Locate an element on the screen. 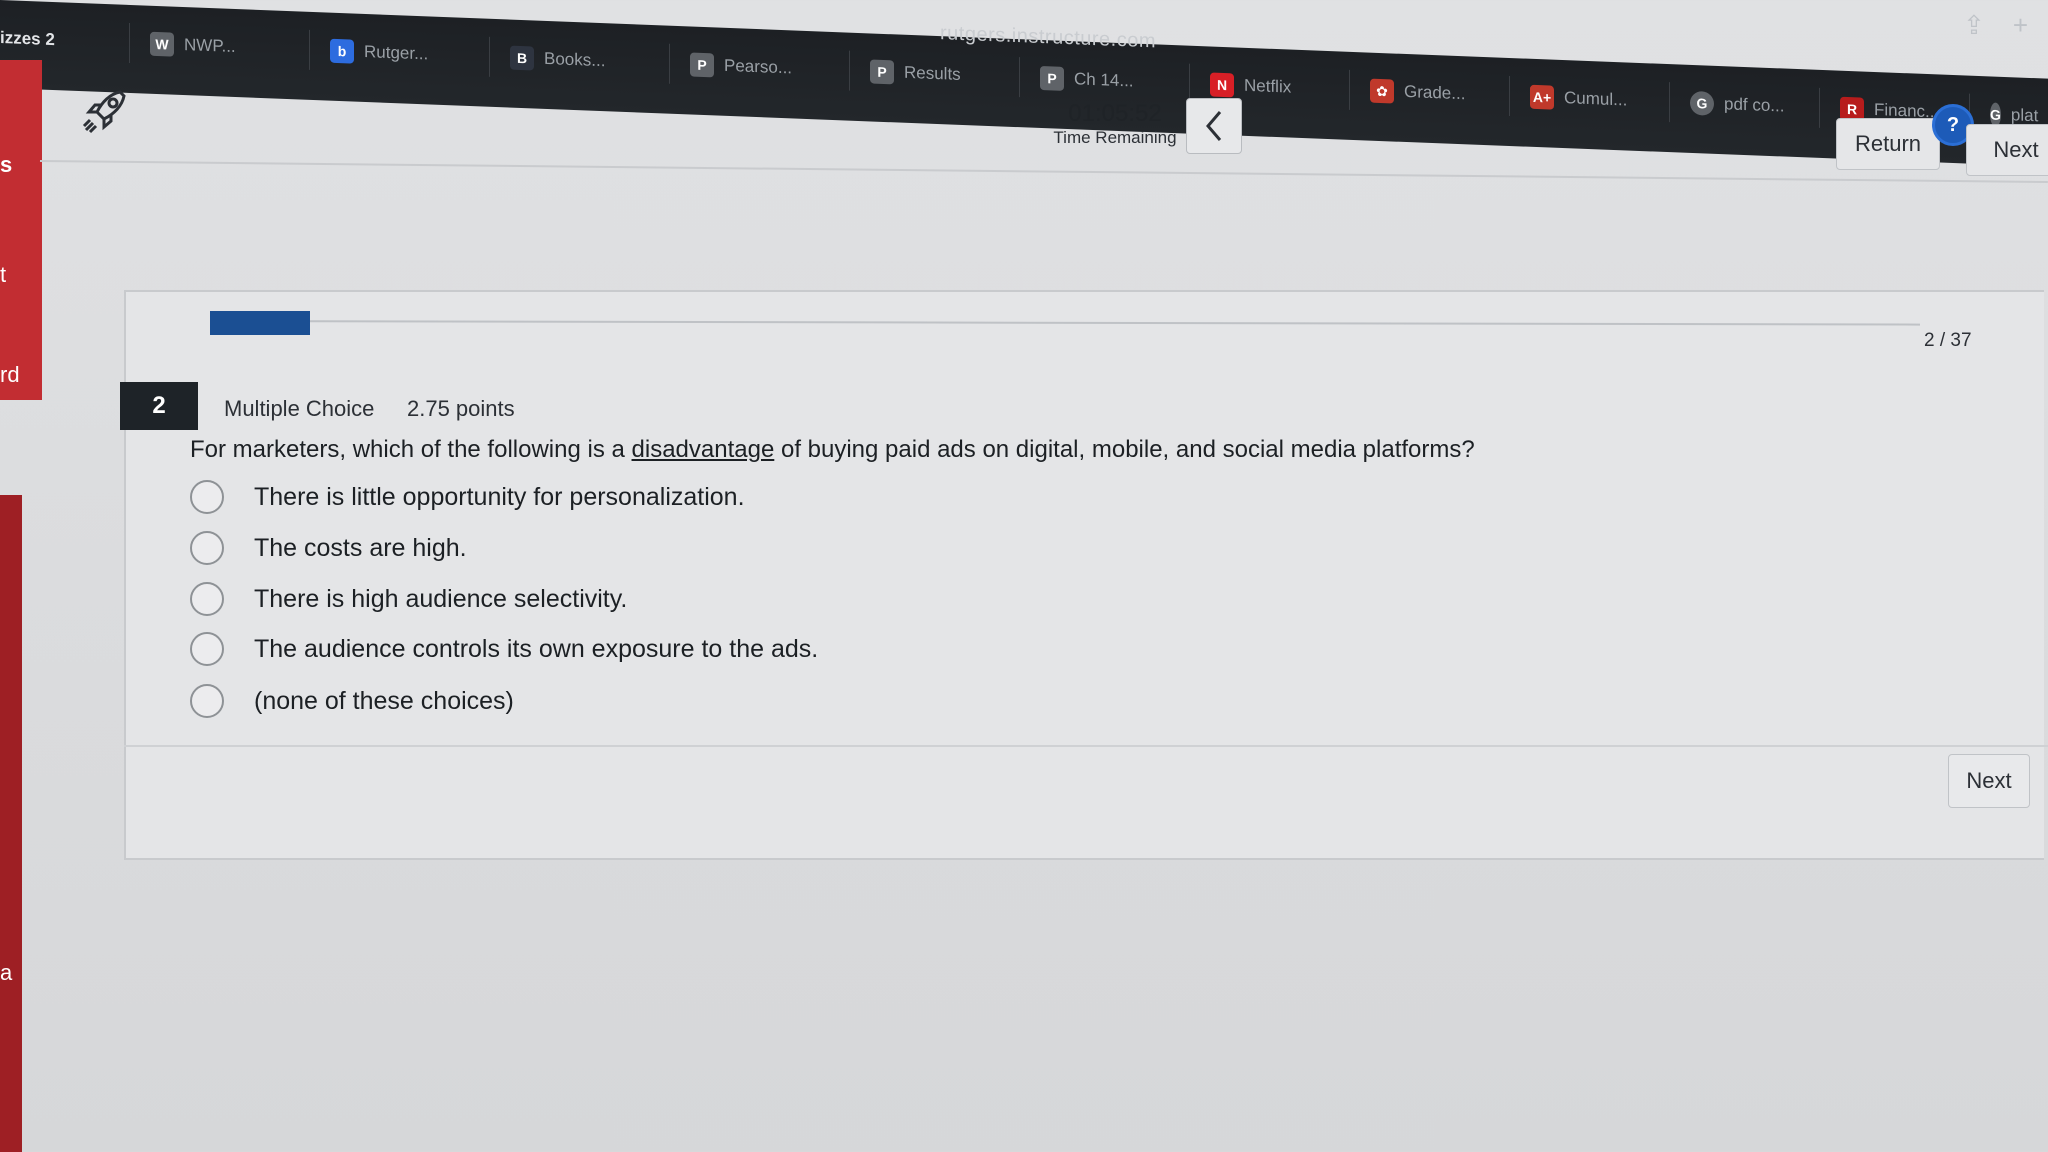  question-number: 2 is located at coordinates (159, 406).